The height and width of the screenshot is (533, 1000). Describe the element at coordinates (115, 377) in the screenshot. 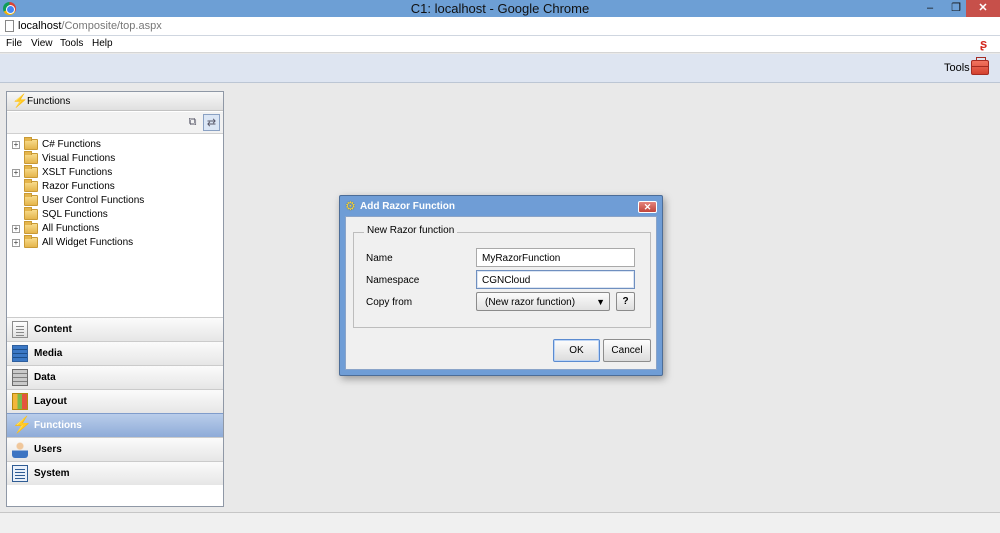

I see `nav-data: Data` at that location.